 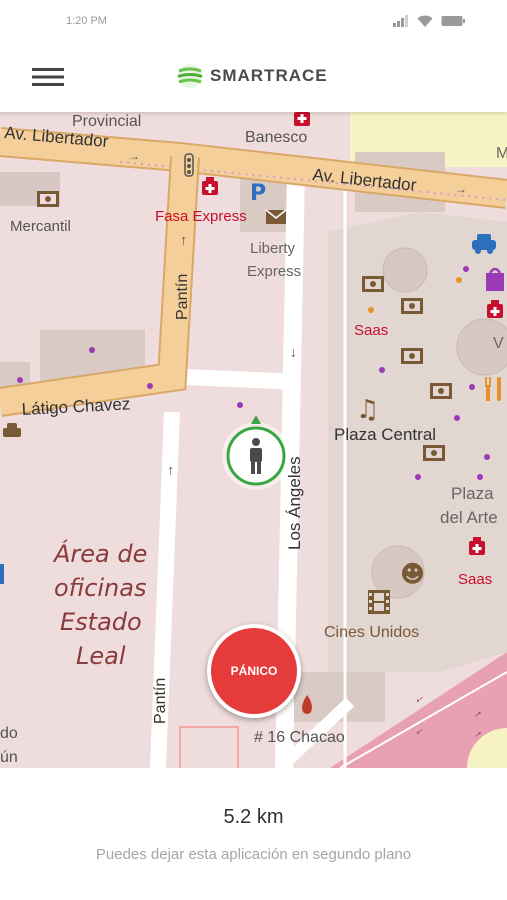 What do you see at coordinates (40, 226) in the screenshot?
I see `label-mercantil: Mercantil` at bounding box center [40, 226].